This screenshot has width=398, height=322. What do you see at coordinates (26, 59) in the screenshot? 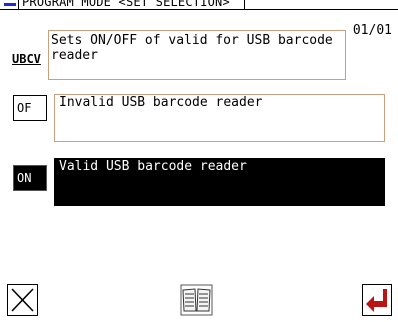
I see `setting-code: UBCV` at bounding box center [26, 59].